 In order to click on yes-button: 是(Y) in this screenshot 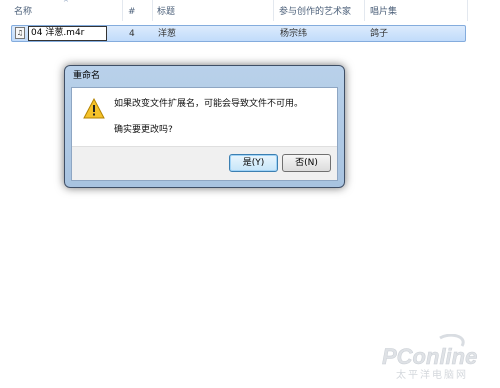, I will do `click(253, 163)`.